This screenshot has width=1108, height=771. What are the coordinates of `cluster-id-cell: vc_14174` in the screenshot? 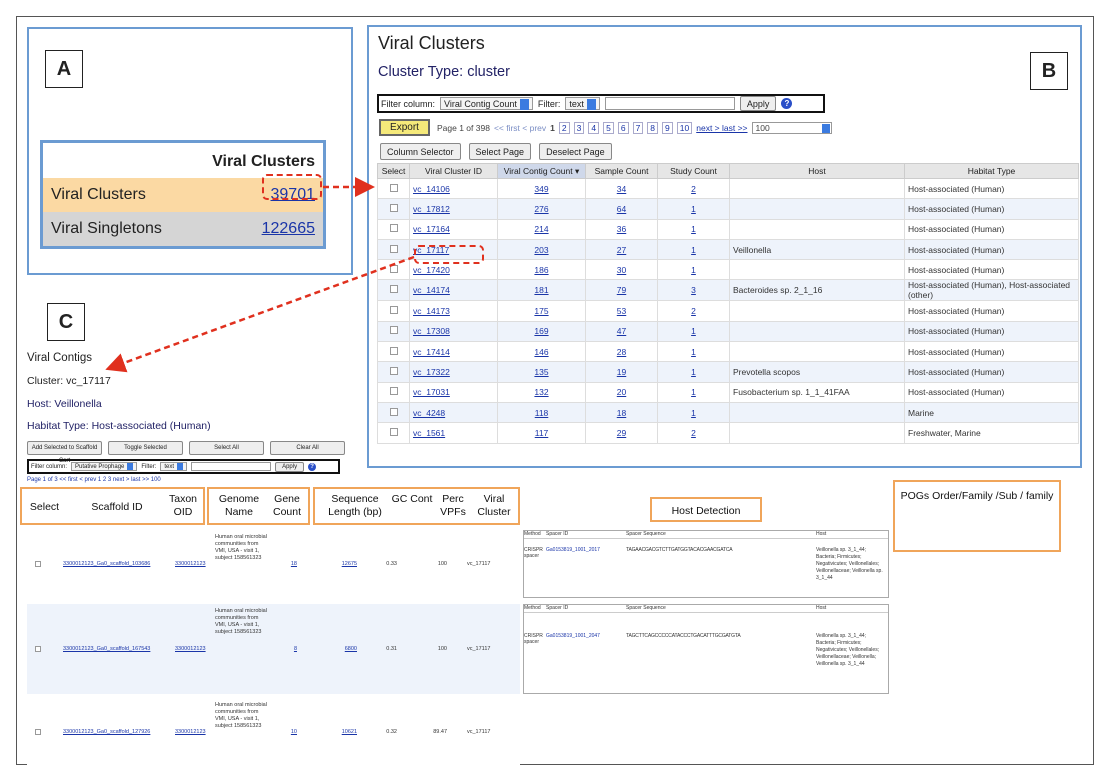 It's located at (453, 290).